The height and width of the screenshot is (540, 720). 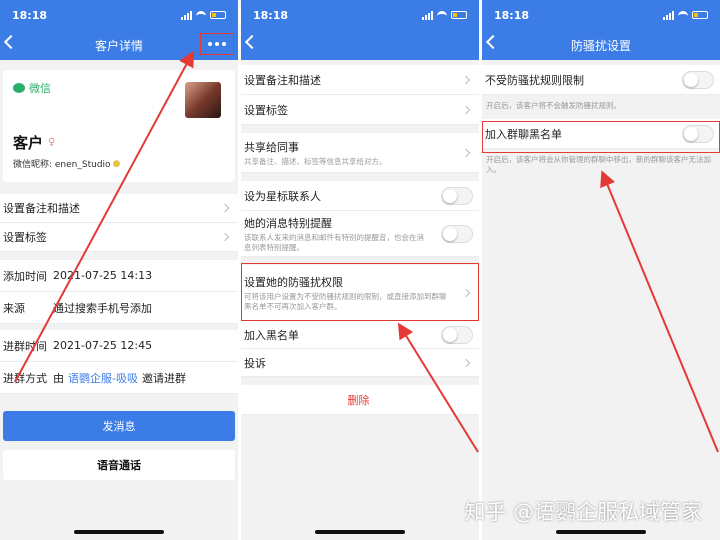 What do you see at coordinates (601, 80) in the screenshot?
I see `exempt-rules-row: 不受防骚扰规则限制` at bounding box center [601, 80].